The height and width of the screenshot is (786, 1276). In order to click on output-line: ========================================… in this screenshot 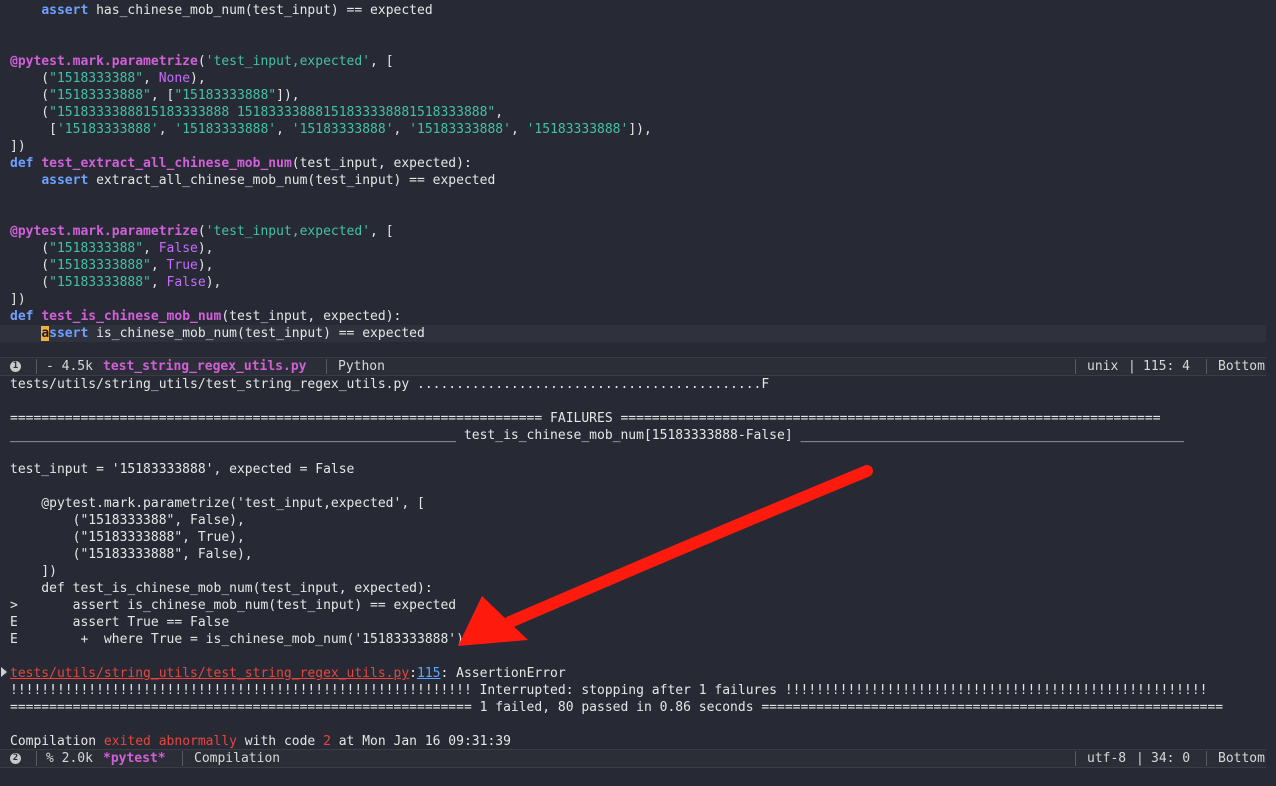, I will do `click(616, 707)`.